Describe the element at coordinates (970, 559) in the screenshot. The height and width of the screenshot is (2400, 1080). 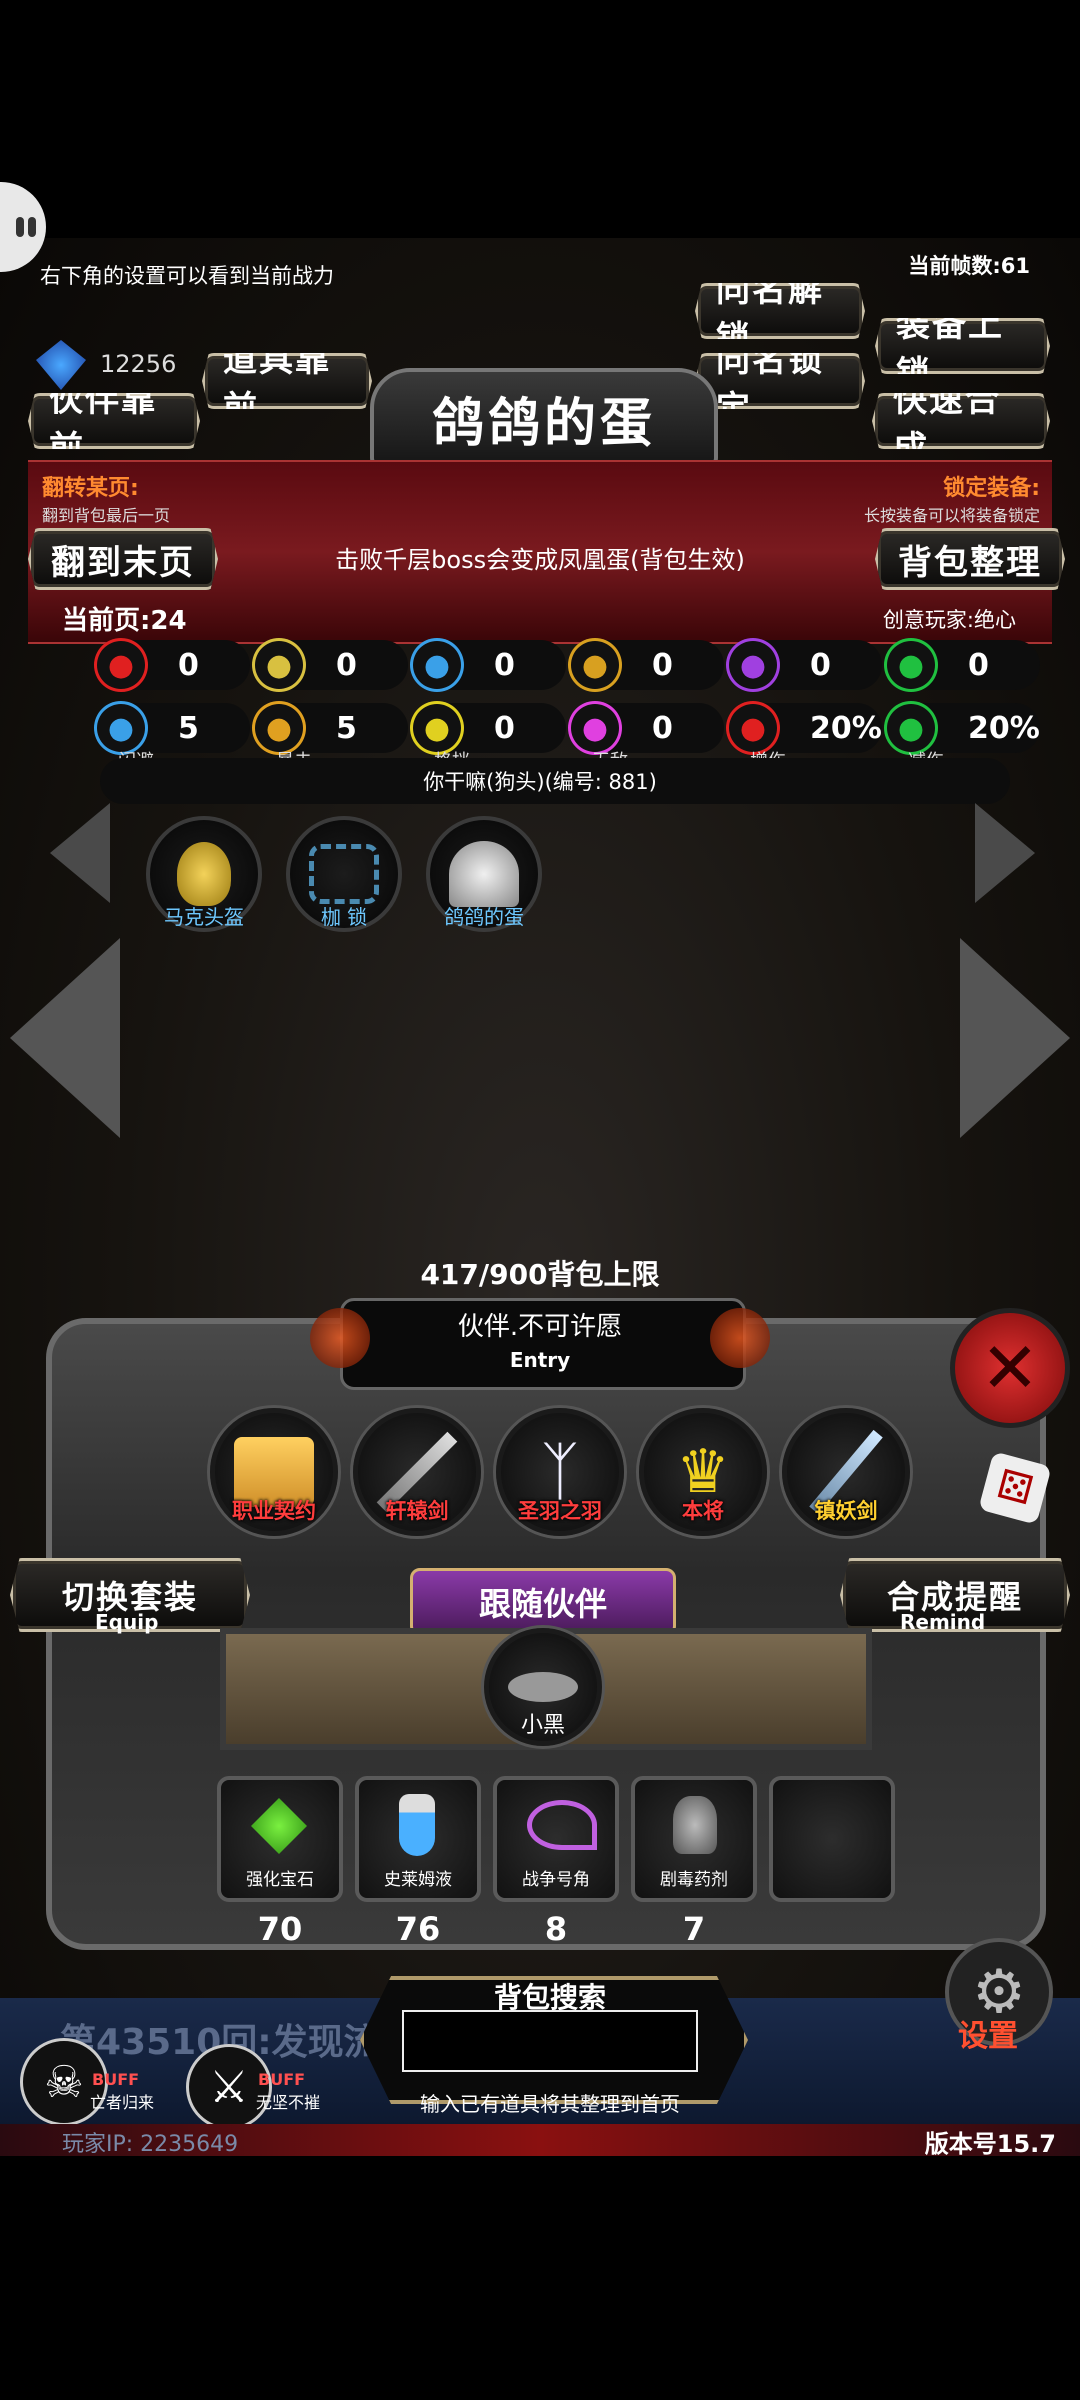
I see `bag-sort-button: 背包整理` at that location.